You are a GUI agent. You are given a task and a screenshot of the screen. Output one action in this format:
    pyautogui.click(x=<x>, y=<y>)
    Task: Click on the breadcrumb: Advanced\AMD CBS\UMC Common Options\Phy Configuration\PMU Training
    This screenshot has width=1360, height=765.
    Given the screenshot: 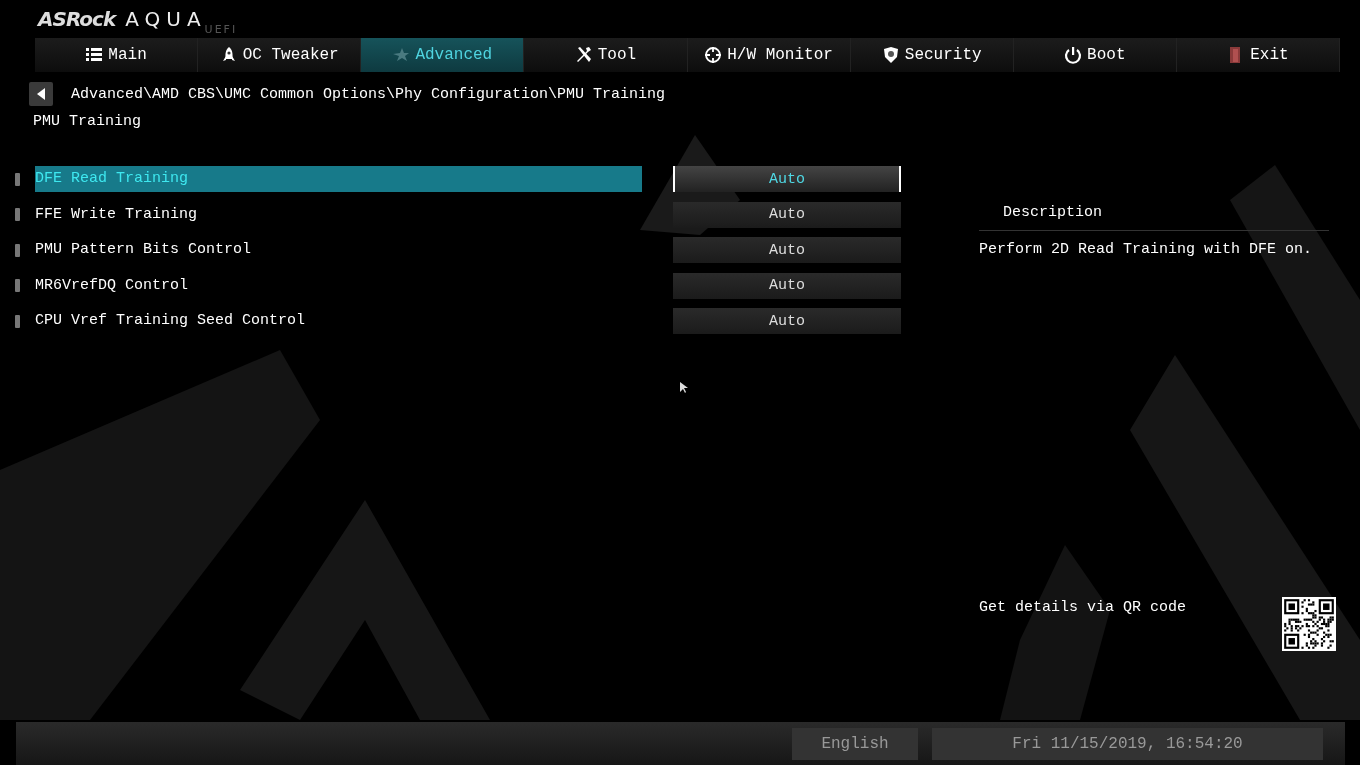 What is the action you would take?
    pyautogui.click(x=368, y=94)
    